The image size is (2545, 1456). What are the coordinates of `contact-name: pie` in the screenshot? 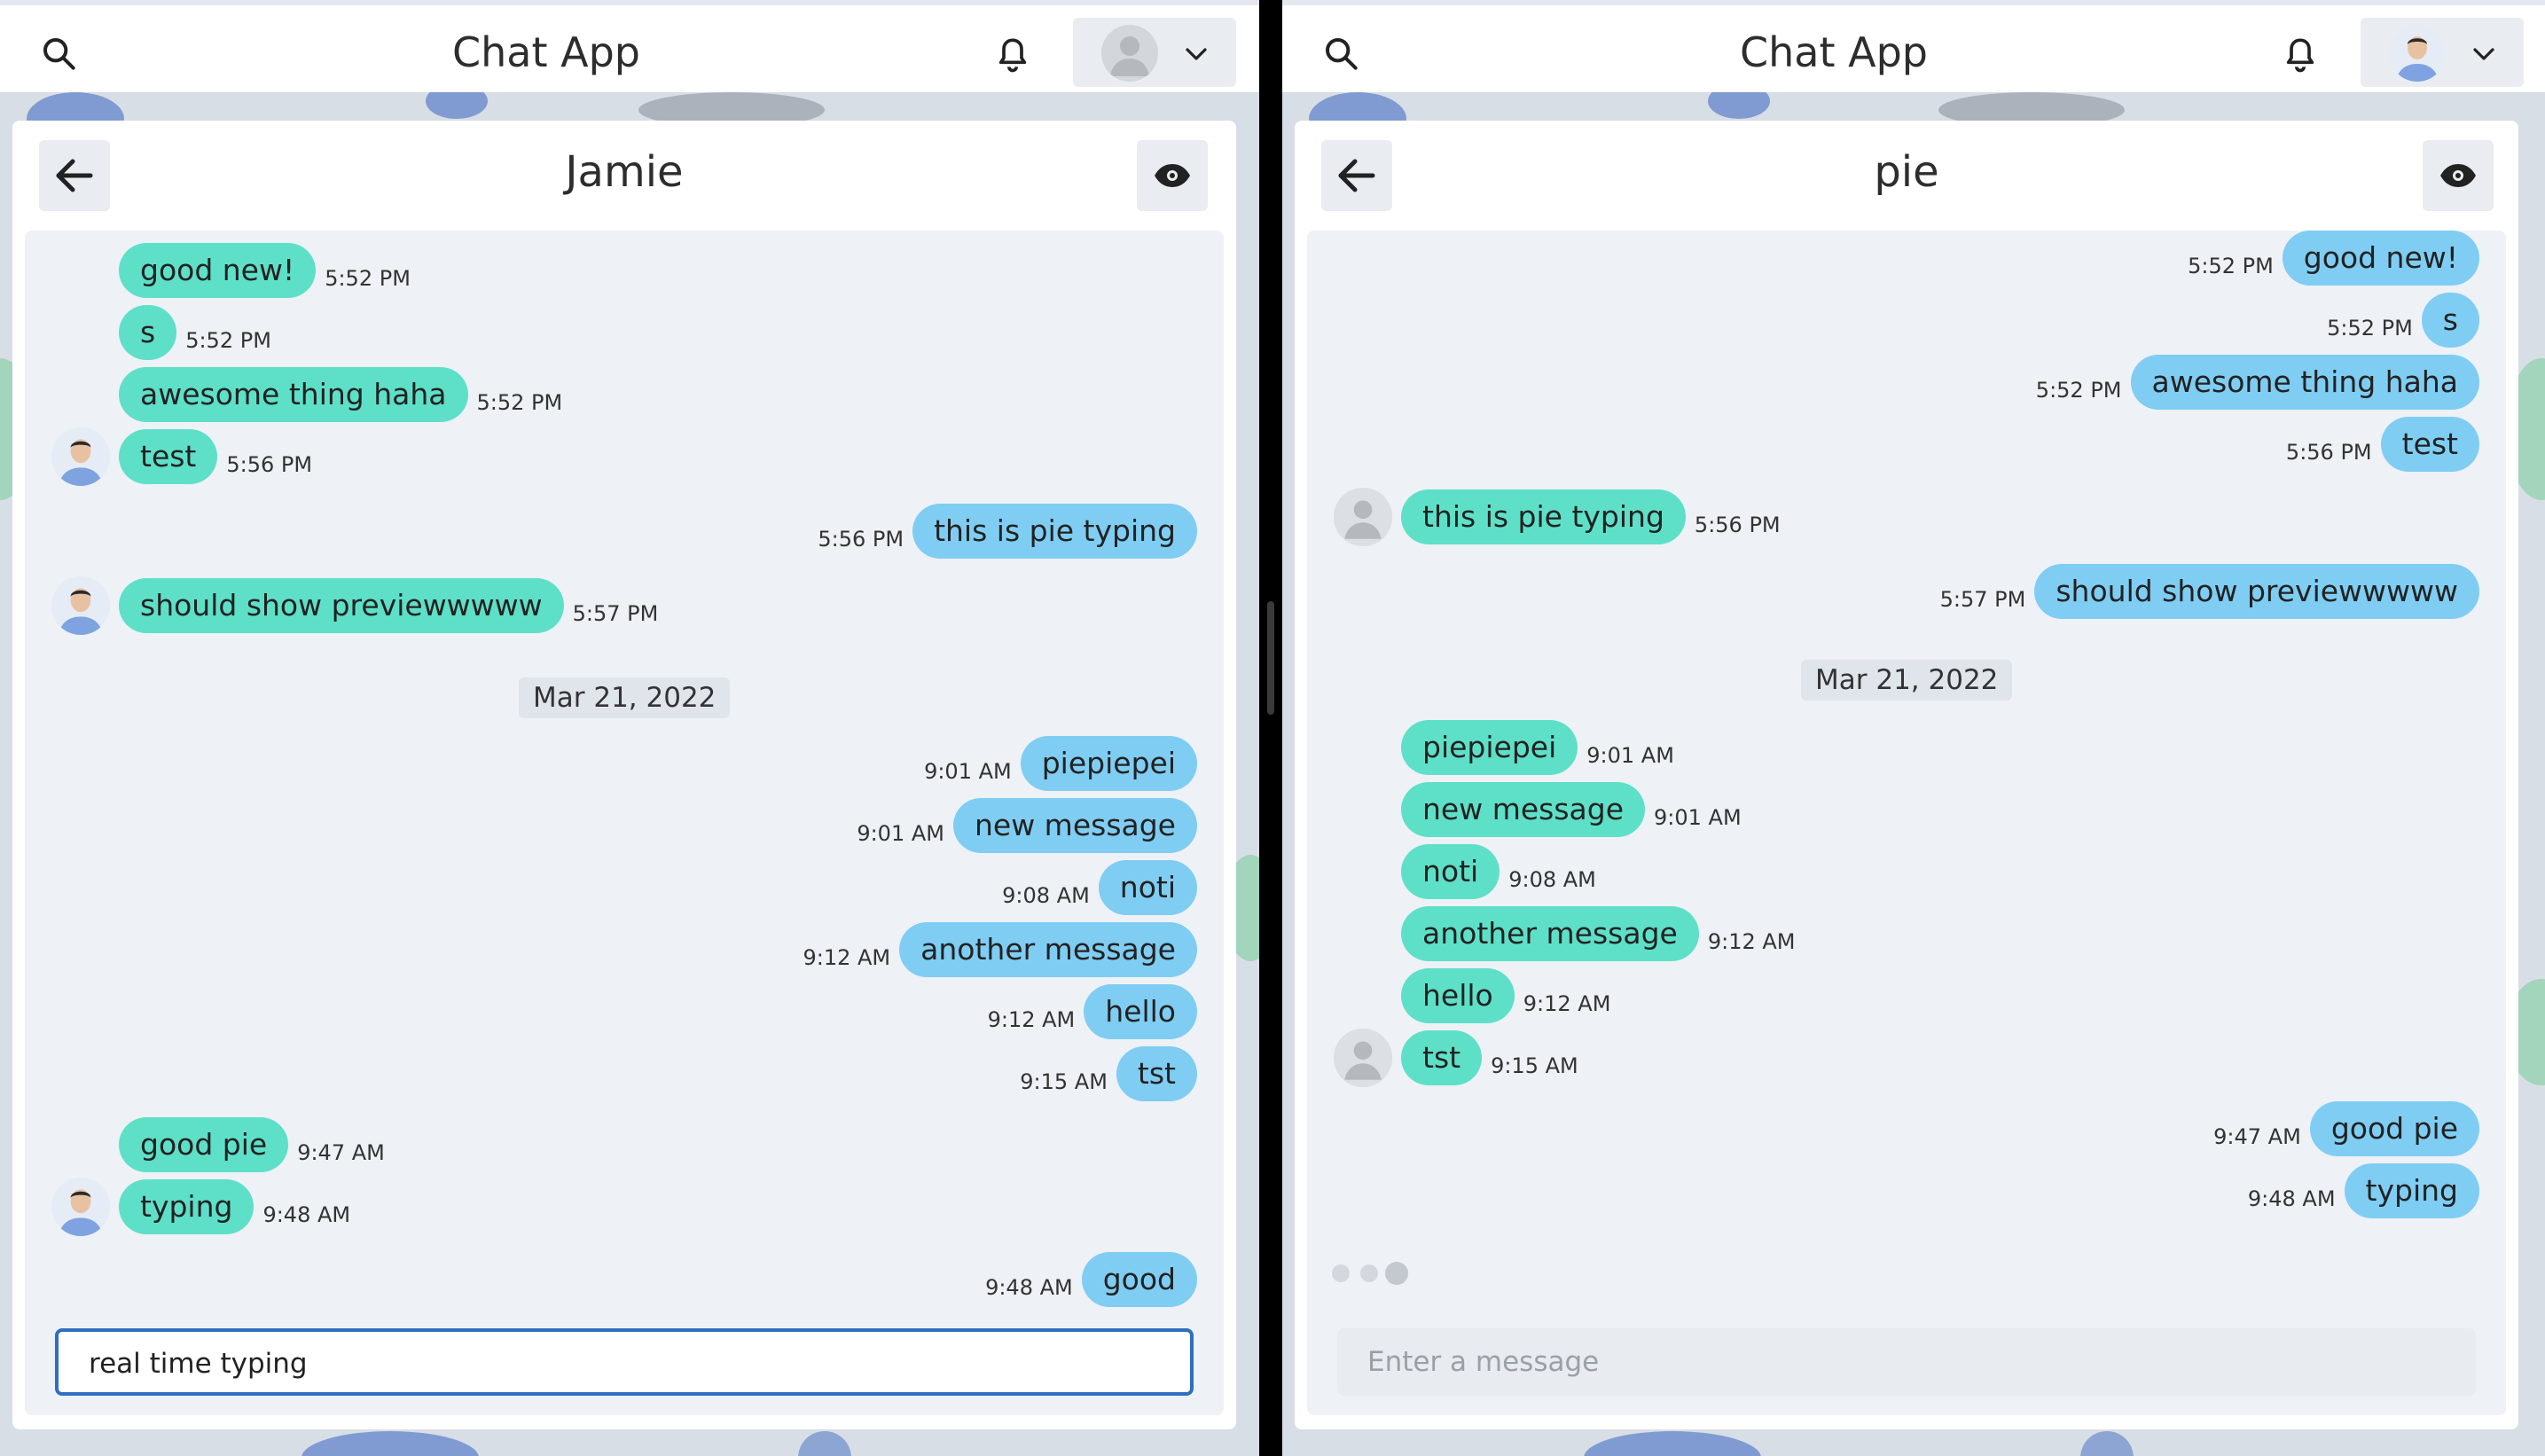 It's located at (1906, 172).